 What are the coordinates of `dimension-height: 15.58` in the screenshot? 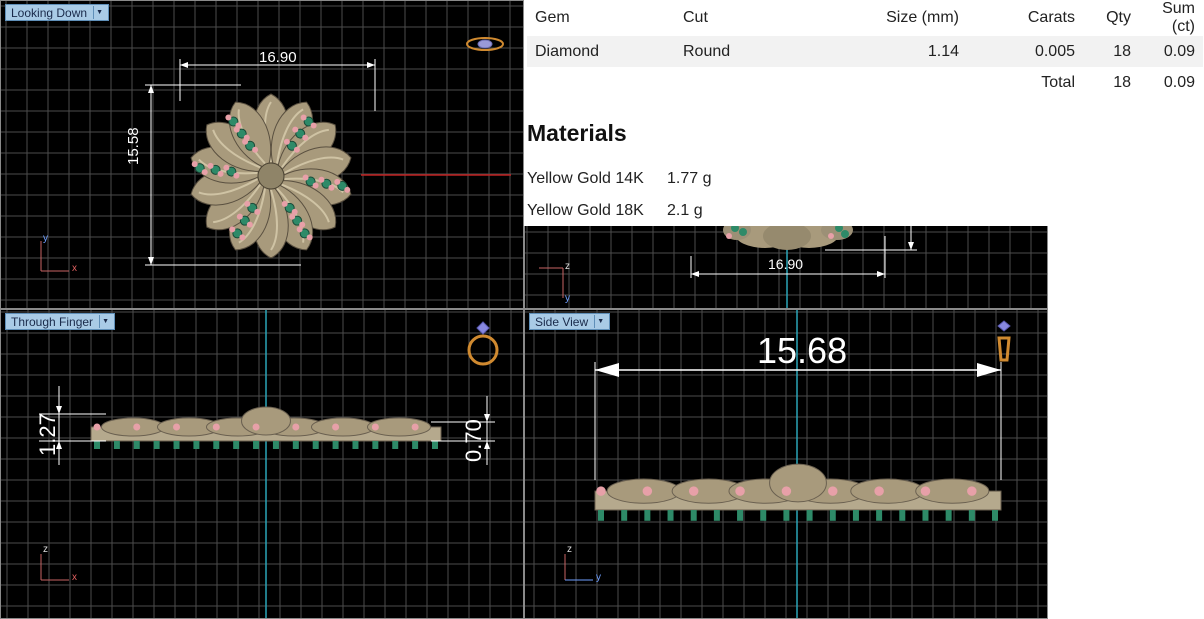 It's located at (133, 146).